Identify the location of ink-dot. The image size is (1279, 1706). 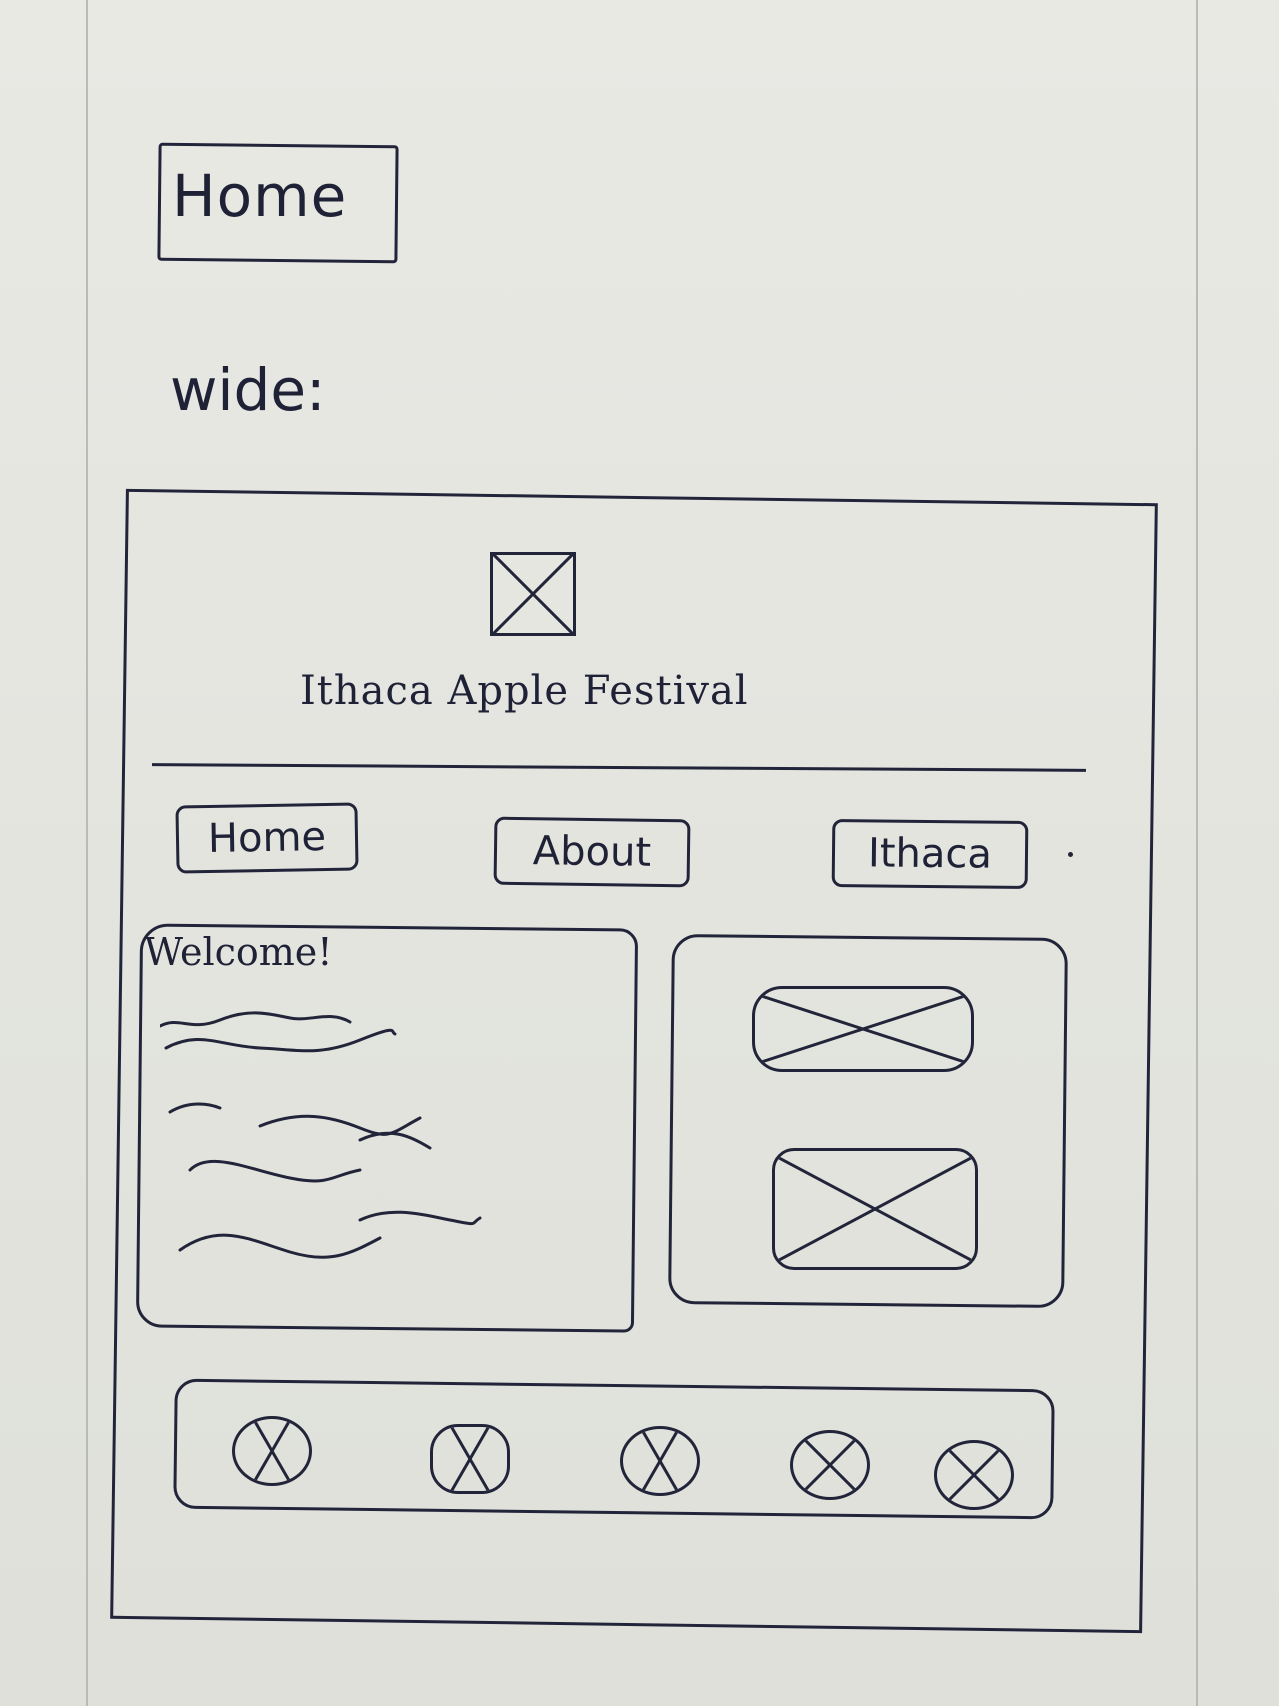
(1070, 854).